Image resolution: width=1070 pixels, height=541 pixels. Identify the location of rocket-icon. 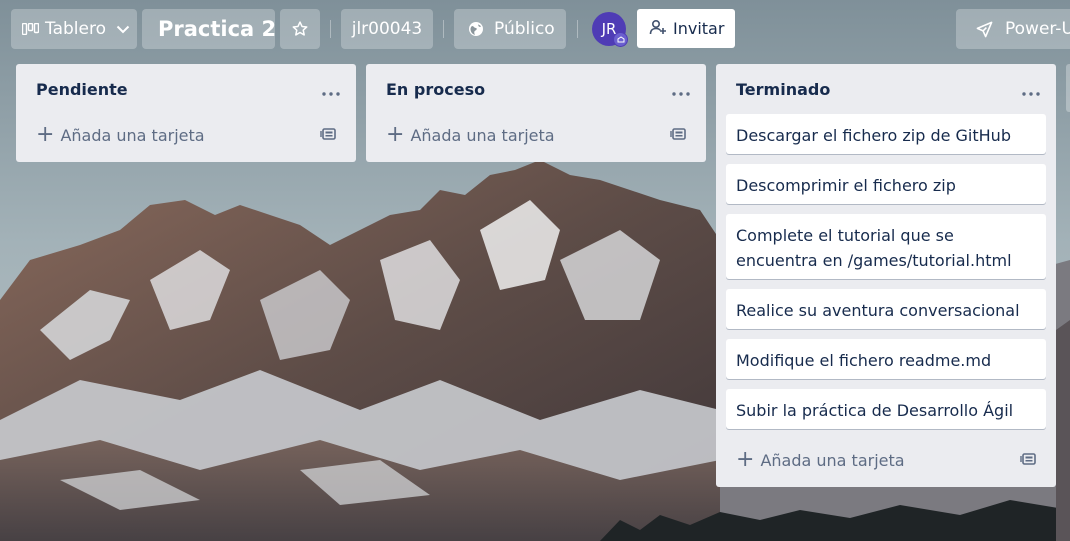
(984, 29).